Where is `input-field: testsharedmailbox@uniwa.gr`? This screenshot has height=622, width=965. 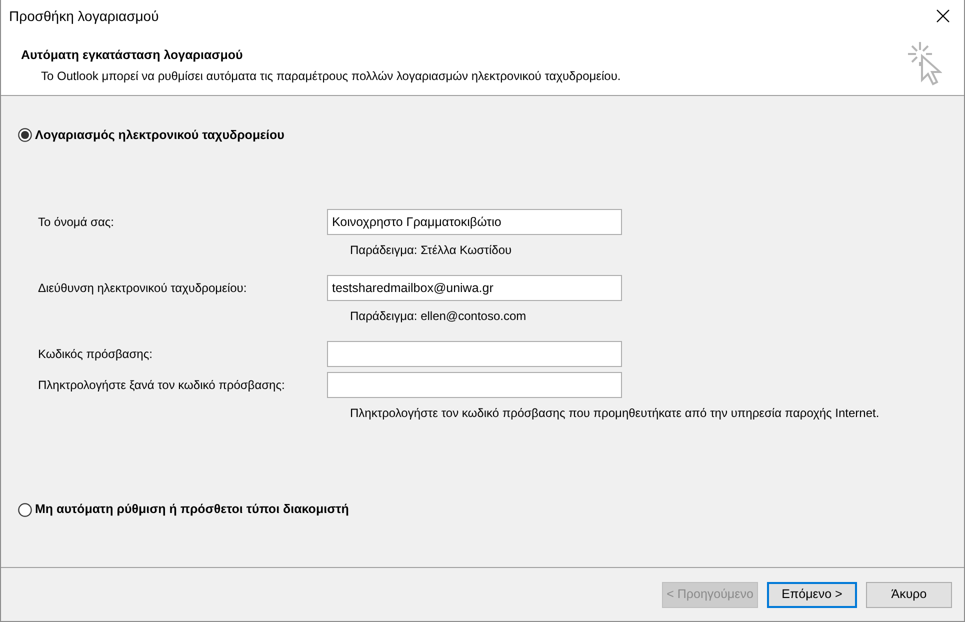 input-field: testsharedmailbox@uniwa.gr is located at coordinates (474, 287).